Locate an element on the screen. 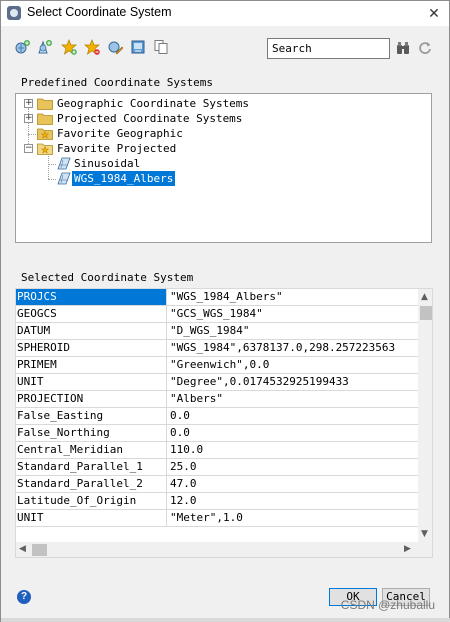 Image resolution: width=450 pixels, height=622 pixels. table-row: False_Easting 0.0 is located at coordinates (217, 416).